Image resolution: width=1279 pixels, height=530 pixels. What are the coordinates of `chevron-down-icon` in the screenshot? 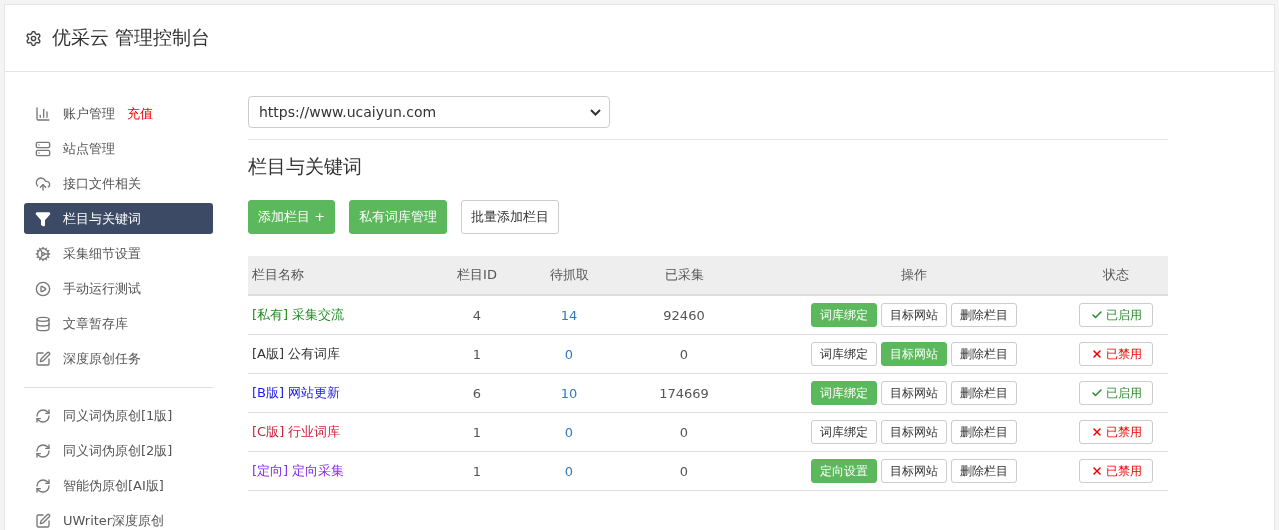 It's located at (595, 112).